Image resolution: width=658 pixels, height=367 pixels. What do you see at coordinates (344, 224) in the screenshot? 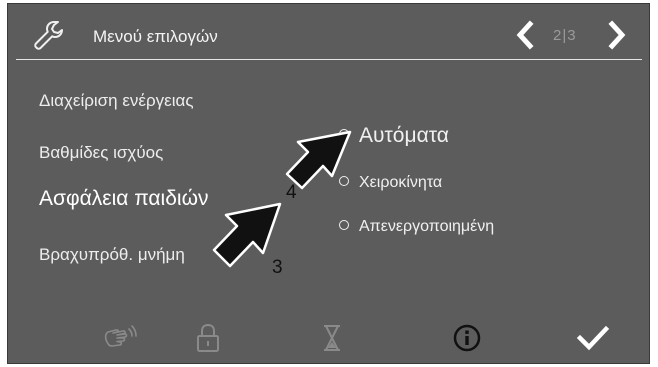
I see `radio-icon` at bounding box center [344, 224].